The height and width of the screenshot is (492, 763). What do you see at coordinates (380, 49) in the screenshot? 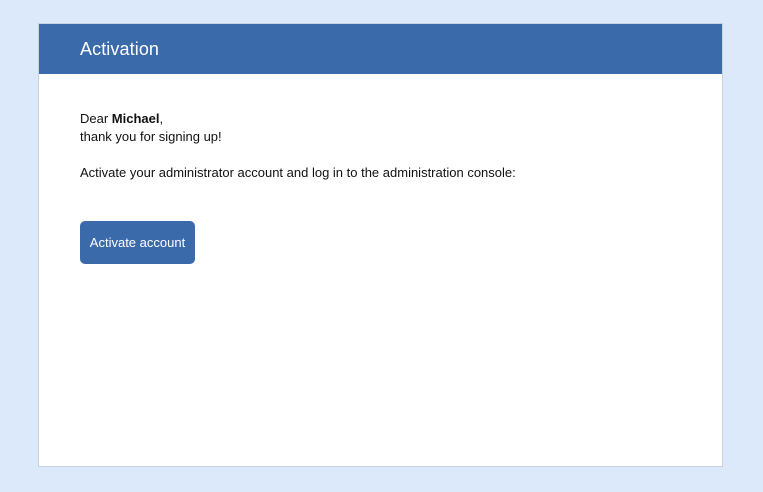
I see `card-header: Activation` at bounding box center [380, 49].